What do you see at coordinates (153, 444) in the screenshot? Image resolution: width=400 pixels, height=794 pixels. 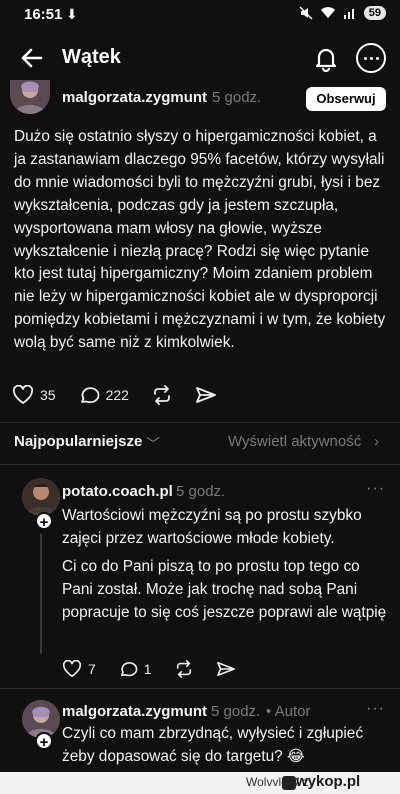 I see `chevron-down-icon: ﹀` at bounding box center [153, 444].